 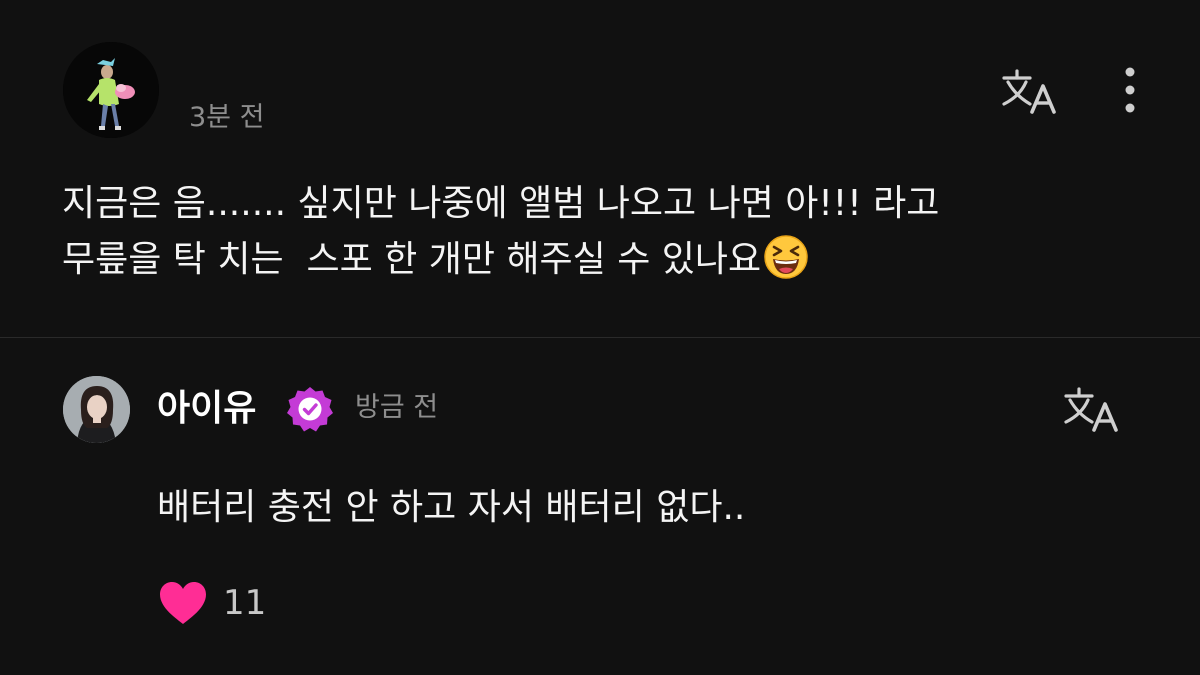 I want to click on more-vertical-icon, so click(x=1130, y=90).